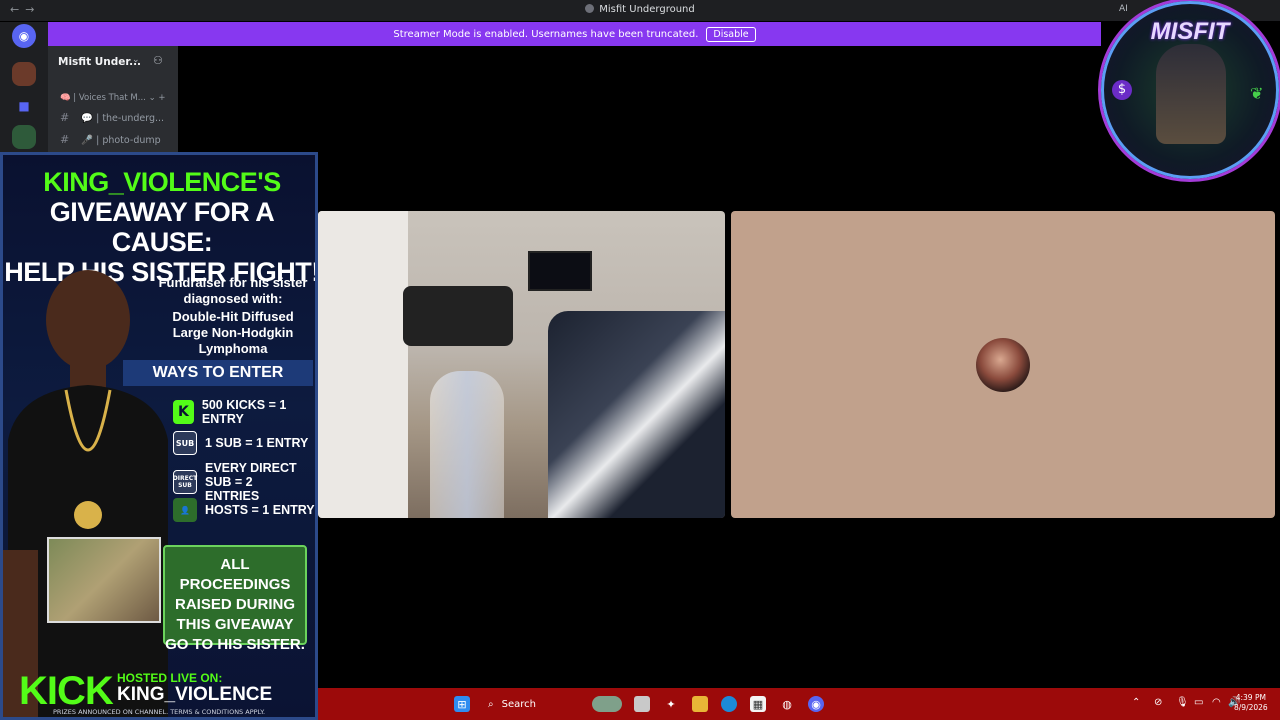  What do you see at coordinates (1251, 707) in the screenshot?
I see `clock-date: 8/9/2026` at bounding box center [1251, 707].